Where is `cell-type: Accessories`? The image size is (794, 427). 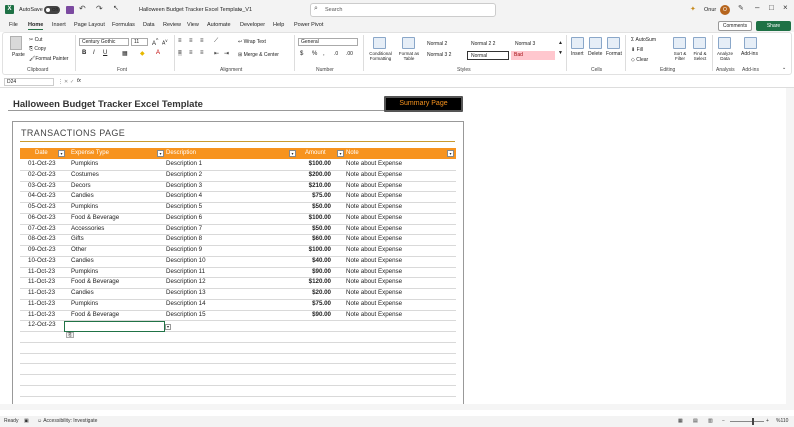
cell-type: Accessories is located at coordinates (87, 229).